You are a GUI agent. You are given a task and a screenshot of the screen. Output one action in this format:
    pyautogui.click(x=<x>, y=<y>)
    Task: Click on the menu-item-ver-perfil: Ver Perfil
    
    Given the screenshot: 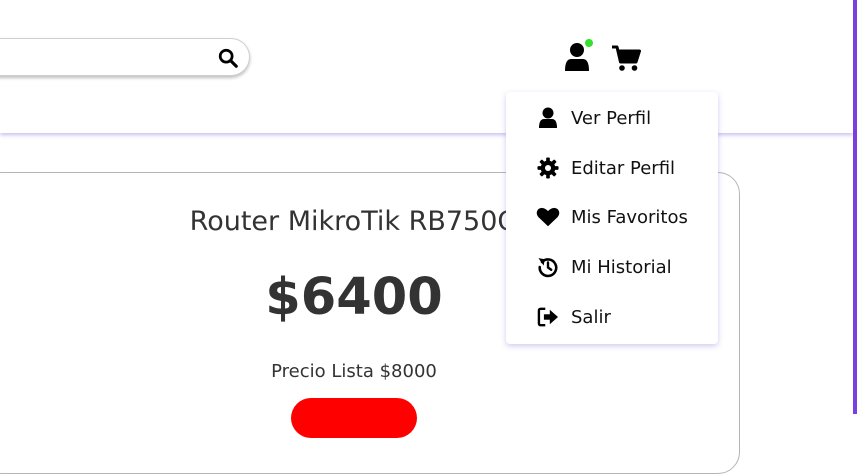 What is the action you would take?
    pyautogui.click(x=612, y=118)
    